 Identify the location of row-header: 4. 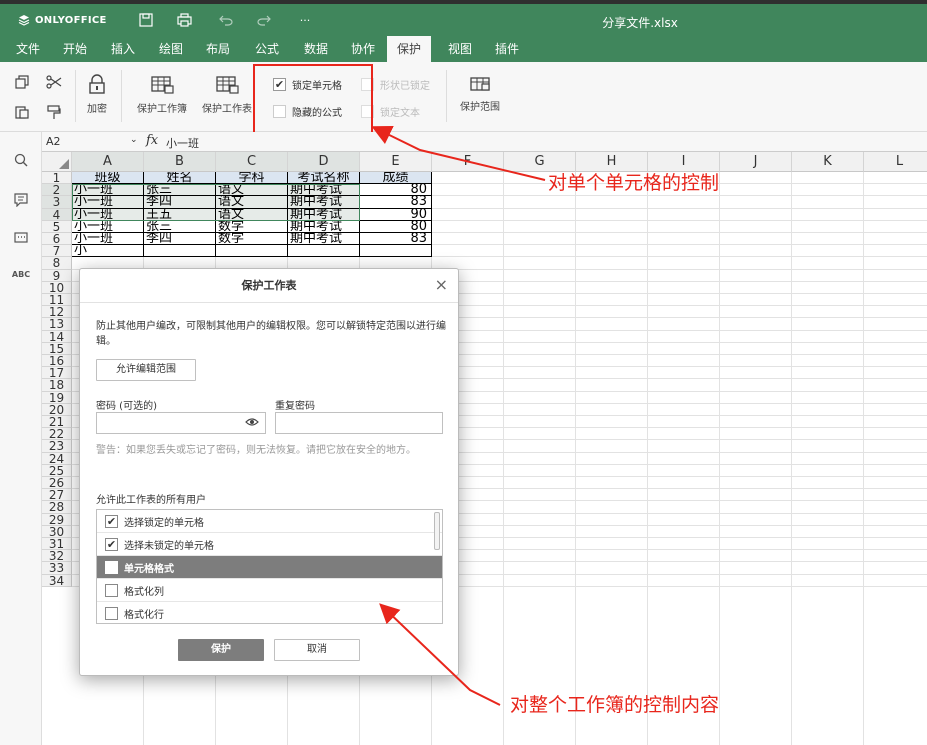
(57, 214).